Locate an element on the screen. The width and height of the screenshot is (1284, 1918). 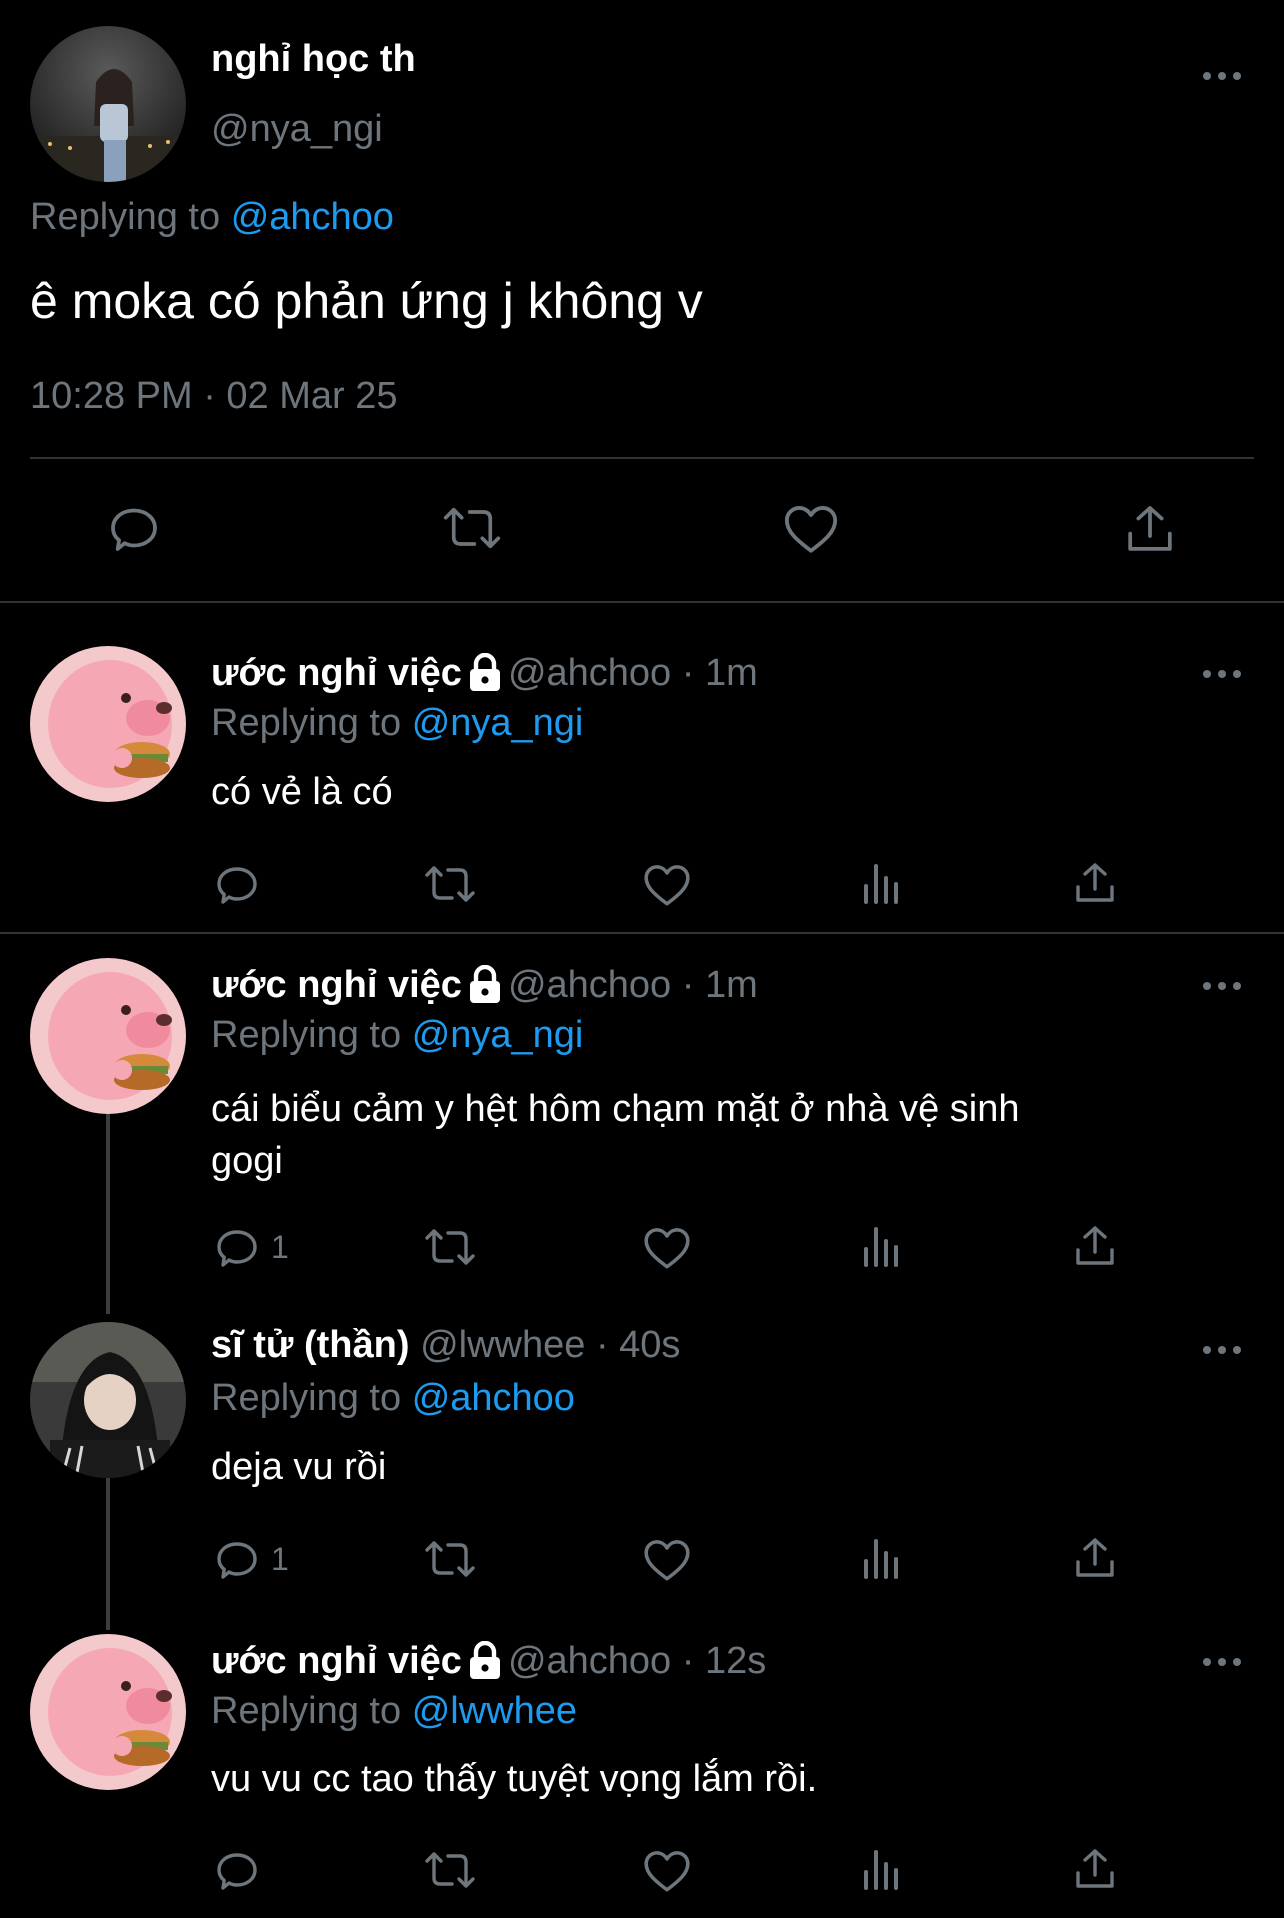
reply-2-header: ước nghỉ việc @ahchoo · 1m is located at coordinates (484, 986).